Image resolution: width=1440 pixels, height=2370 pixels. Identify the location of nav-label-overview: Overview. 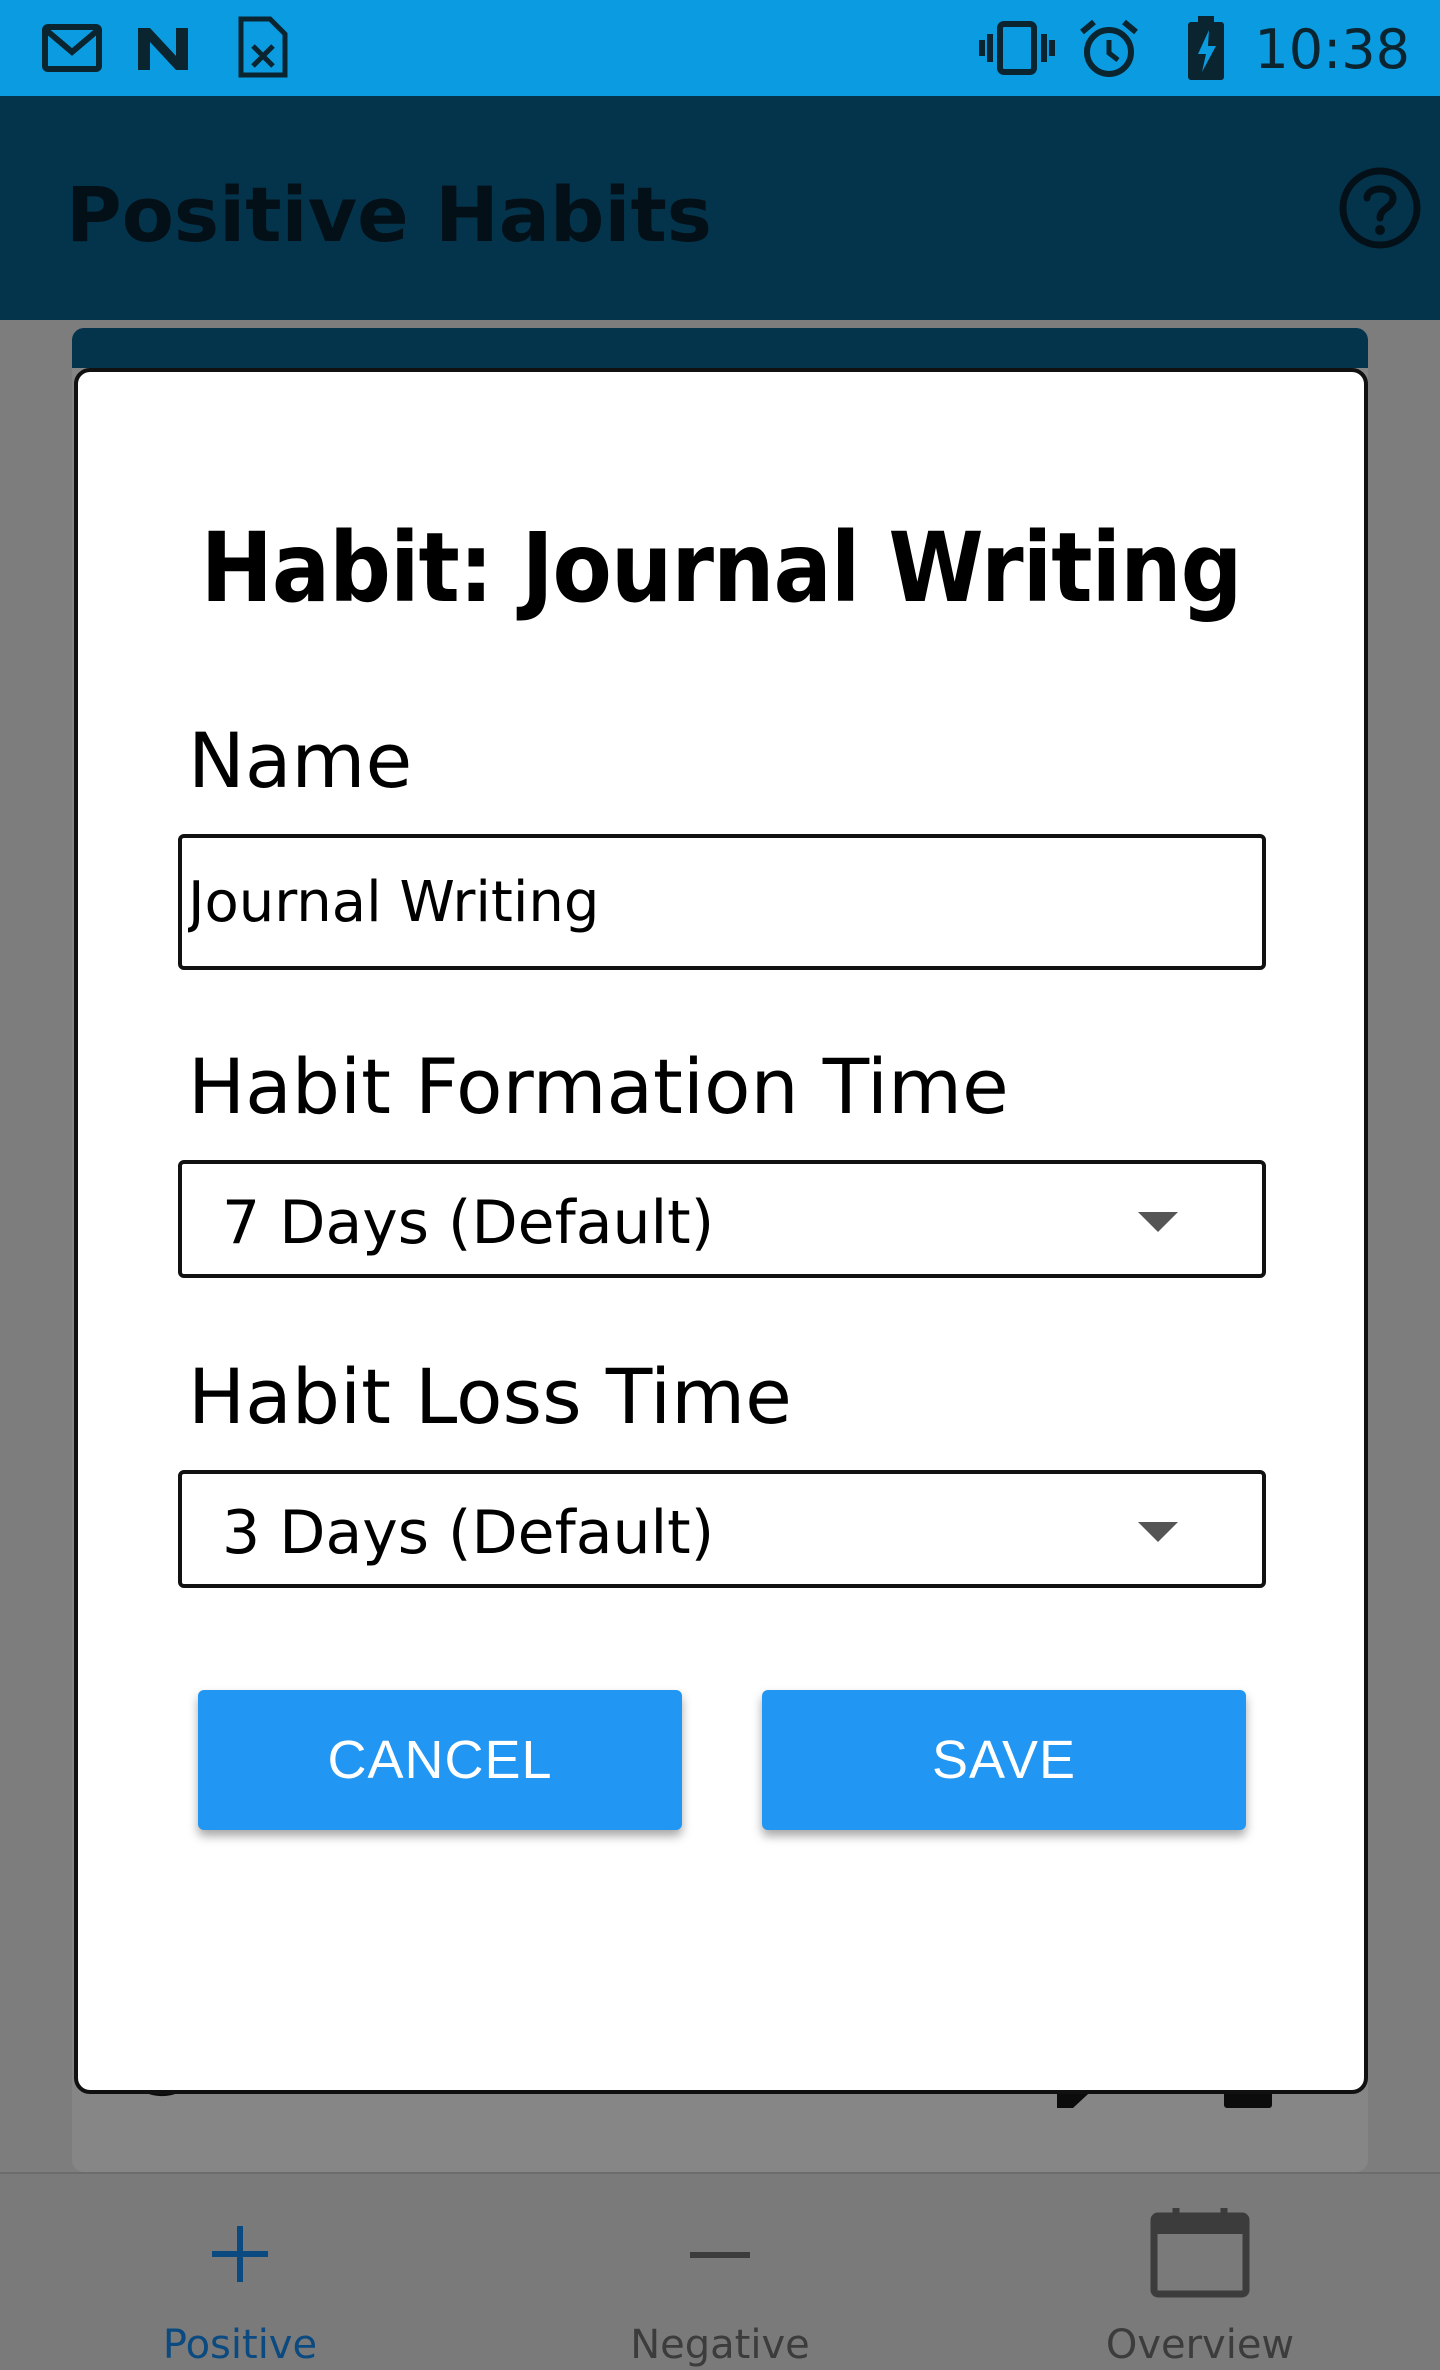
(1200, 2345).